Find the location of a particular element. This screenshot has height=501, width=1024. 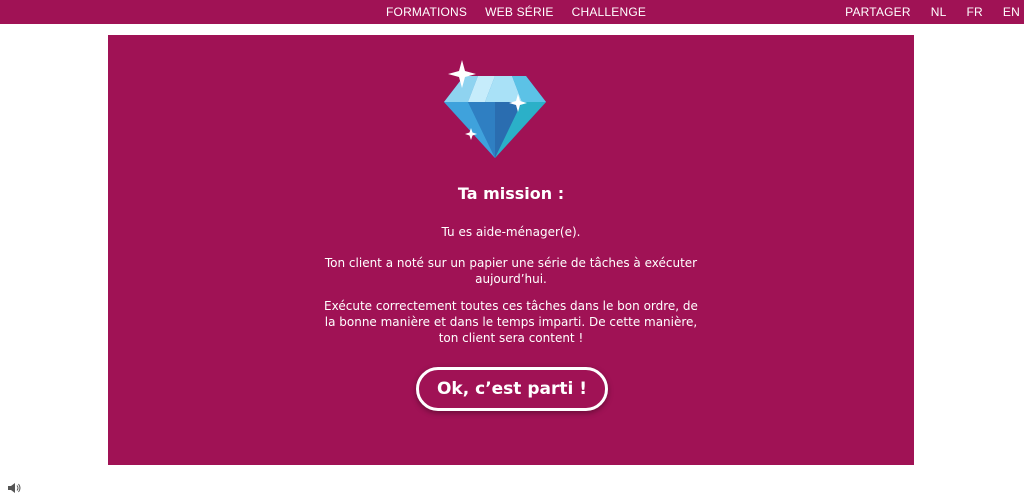

nav-web-serie-link: WEB SÉRIE is located at coordinates (519, 12).